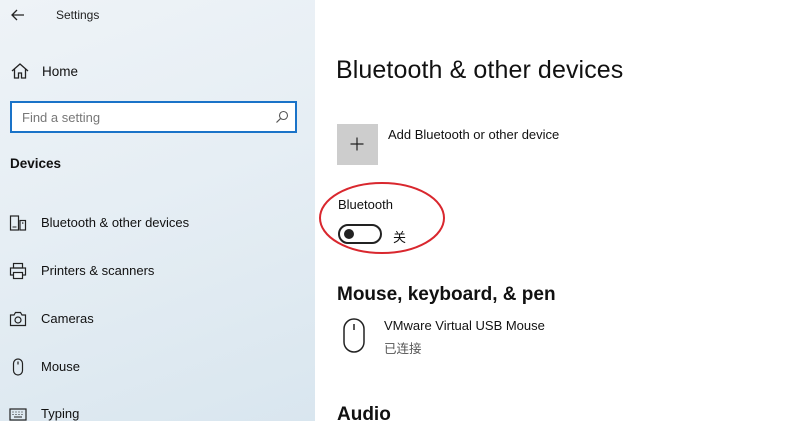 This screenshot has height=421, width=810. Describe the element at coordinates (157, 72) in the screenshot. I see `sidebar-item-home: Home` at that location.